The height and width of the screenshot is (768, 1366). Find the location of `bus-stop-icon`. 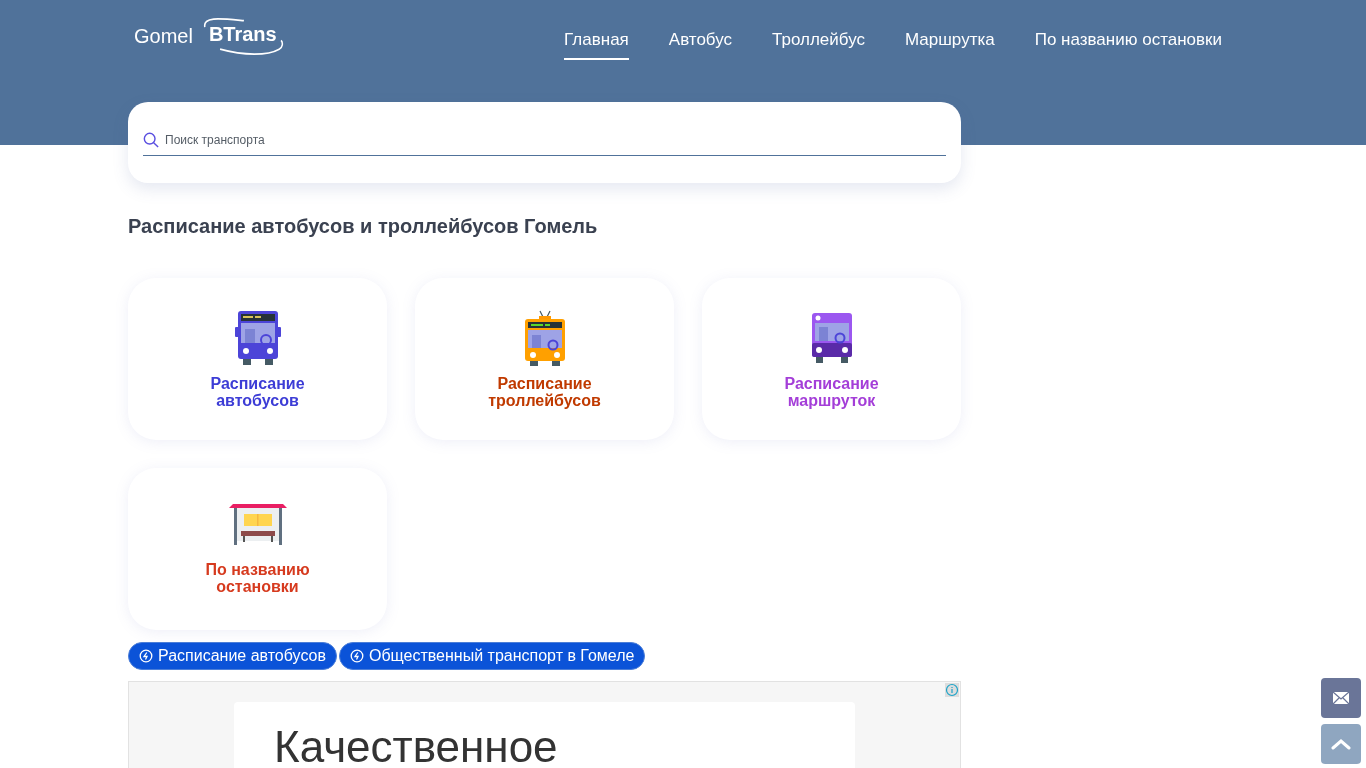

bus-stop-icon is located at coordinates (257, 525).